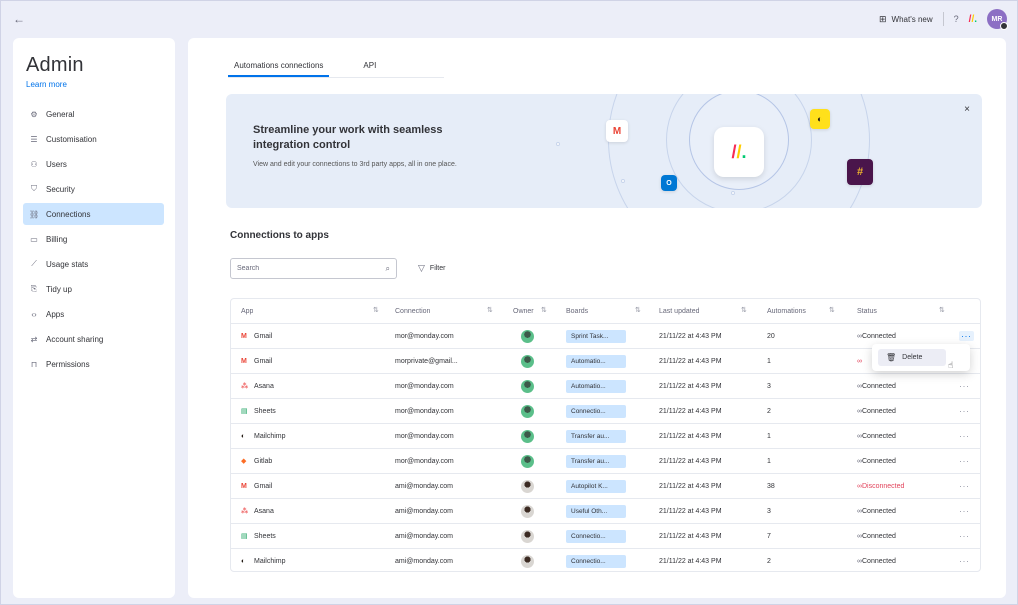 This screenshot has height=605, width=1018. Describe the element at coordinates (93, 214) in the screenshot. I see `sidebar-item-connections: ⛓ Connections` at that location.